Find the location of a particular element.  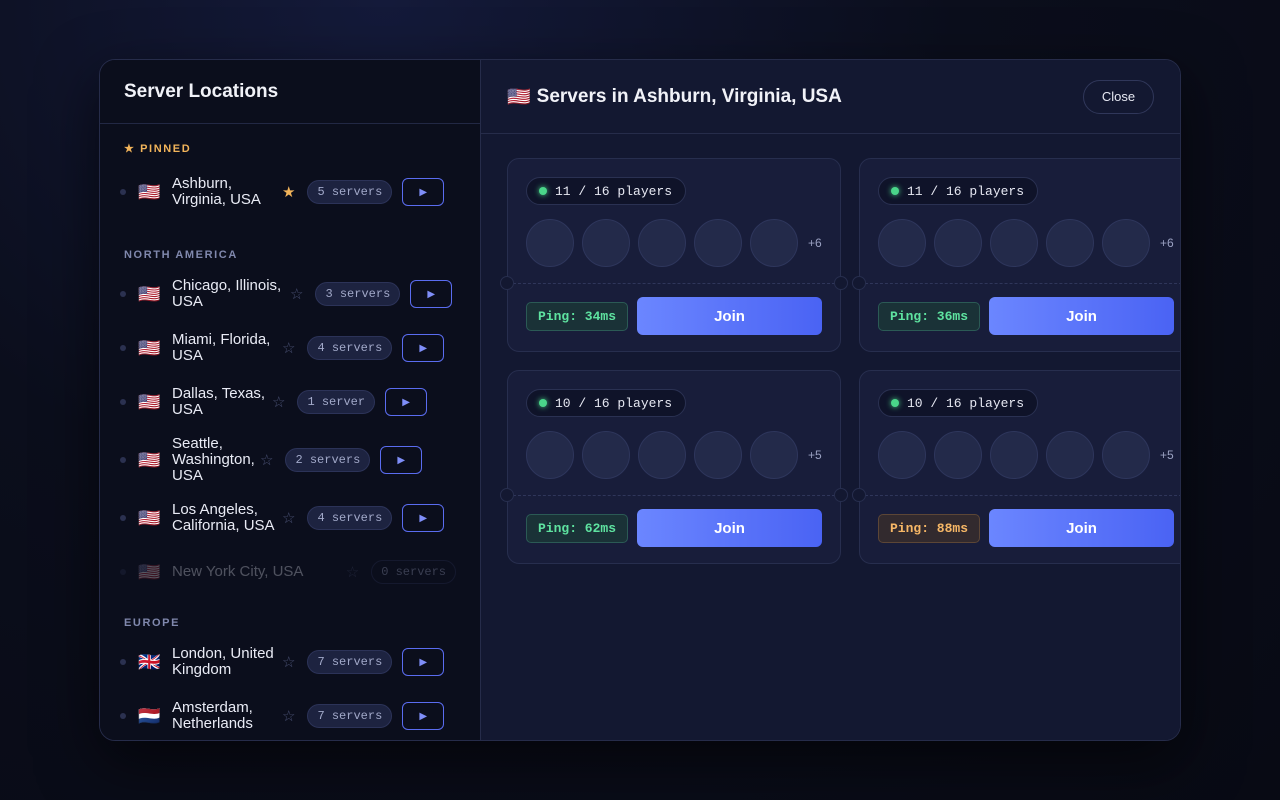

location-item: 🇺🇸 Ashburn, Virginia, USA ★ 5 servers ▶ is located at coordinates (288, 192).